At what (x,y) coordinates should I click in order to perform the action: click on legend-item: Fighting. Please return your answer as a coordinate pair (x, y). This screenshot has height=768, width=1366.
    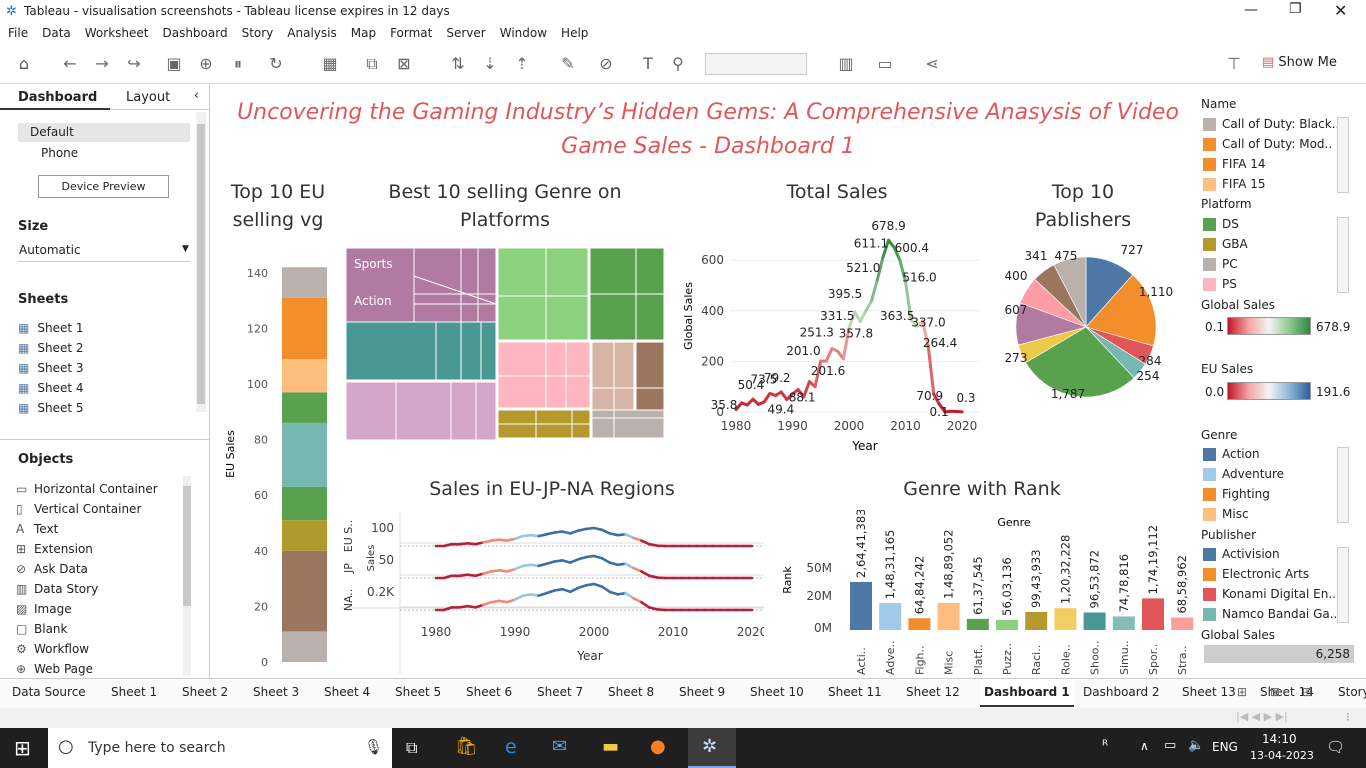
    Looking at the image, I should click on (1270, 494).